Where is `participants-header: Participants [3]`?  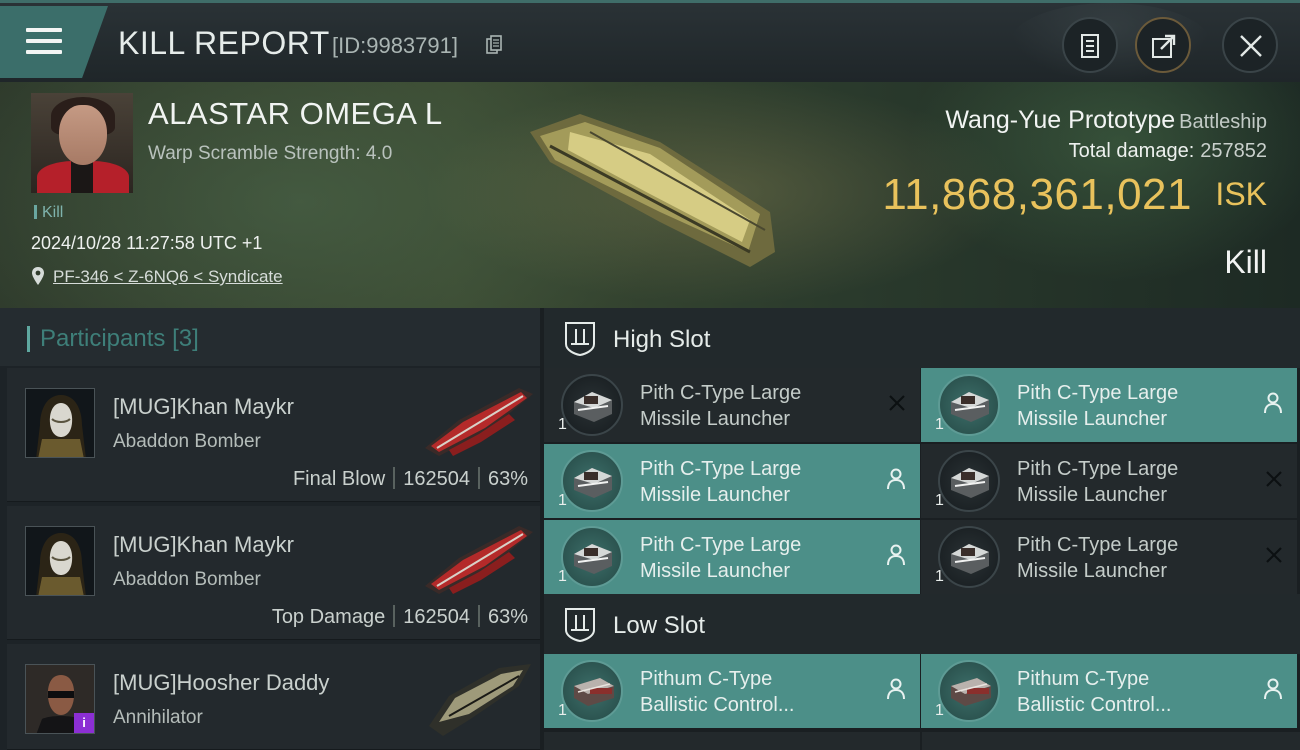
participants-header: Participants [3] is located at coordinates (270, 337).